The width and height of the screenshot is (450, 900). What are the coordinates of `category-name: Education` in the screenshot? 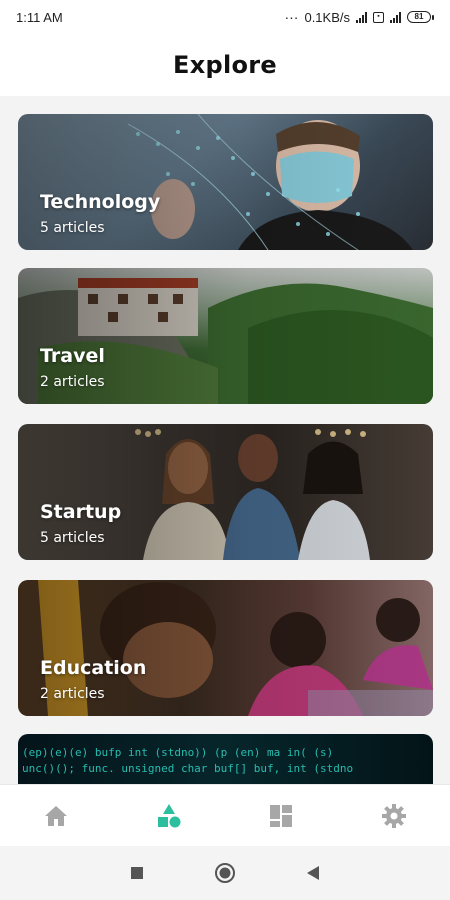 It's located at (93, 668).